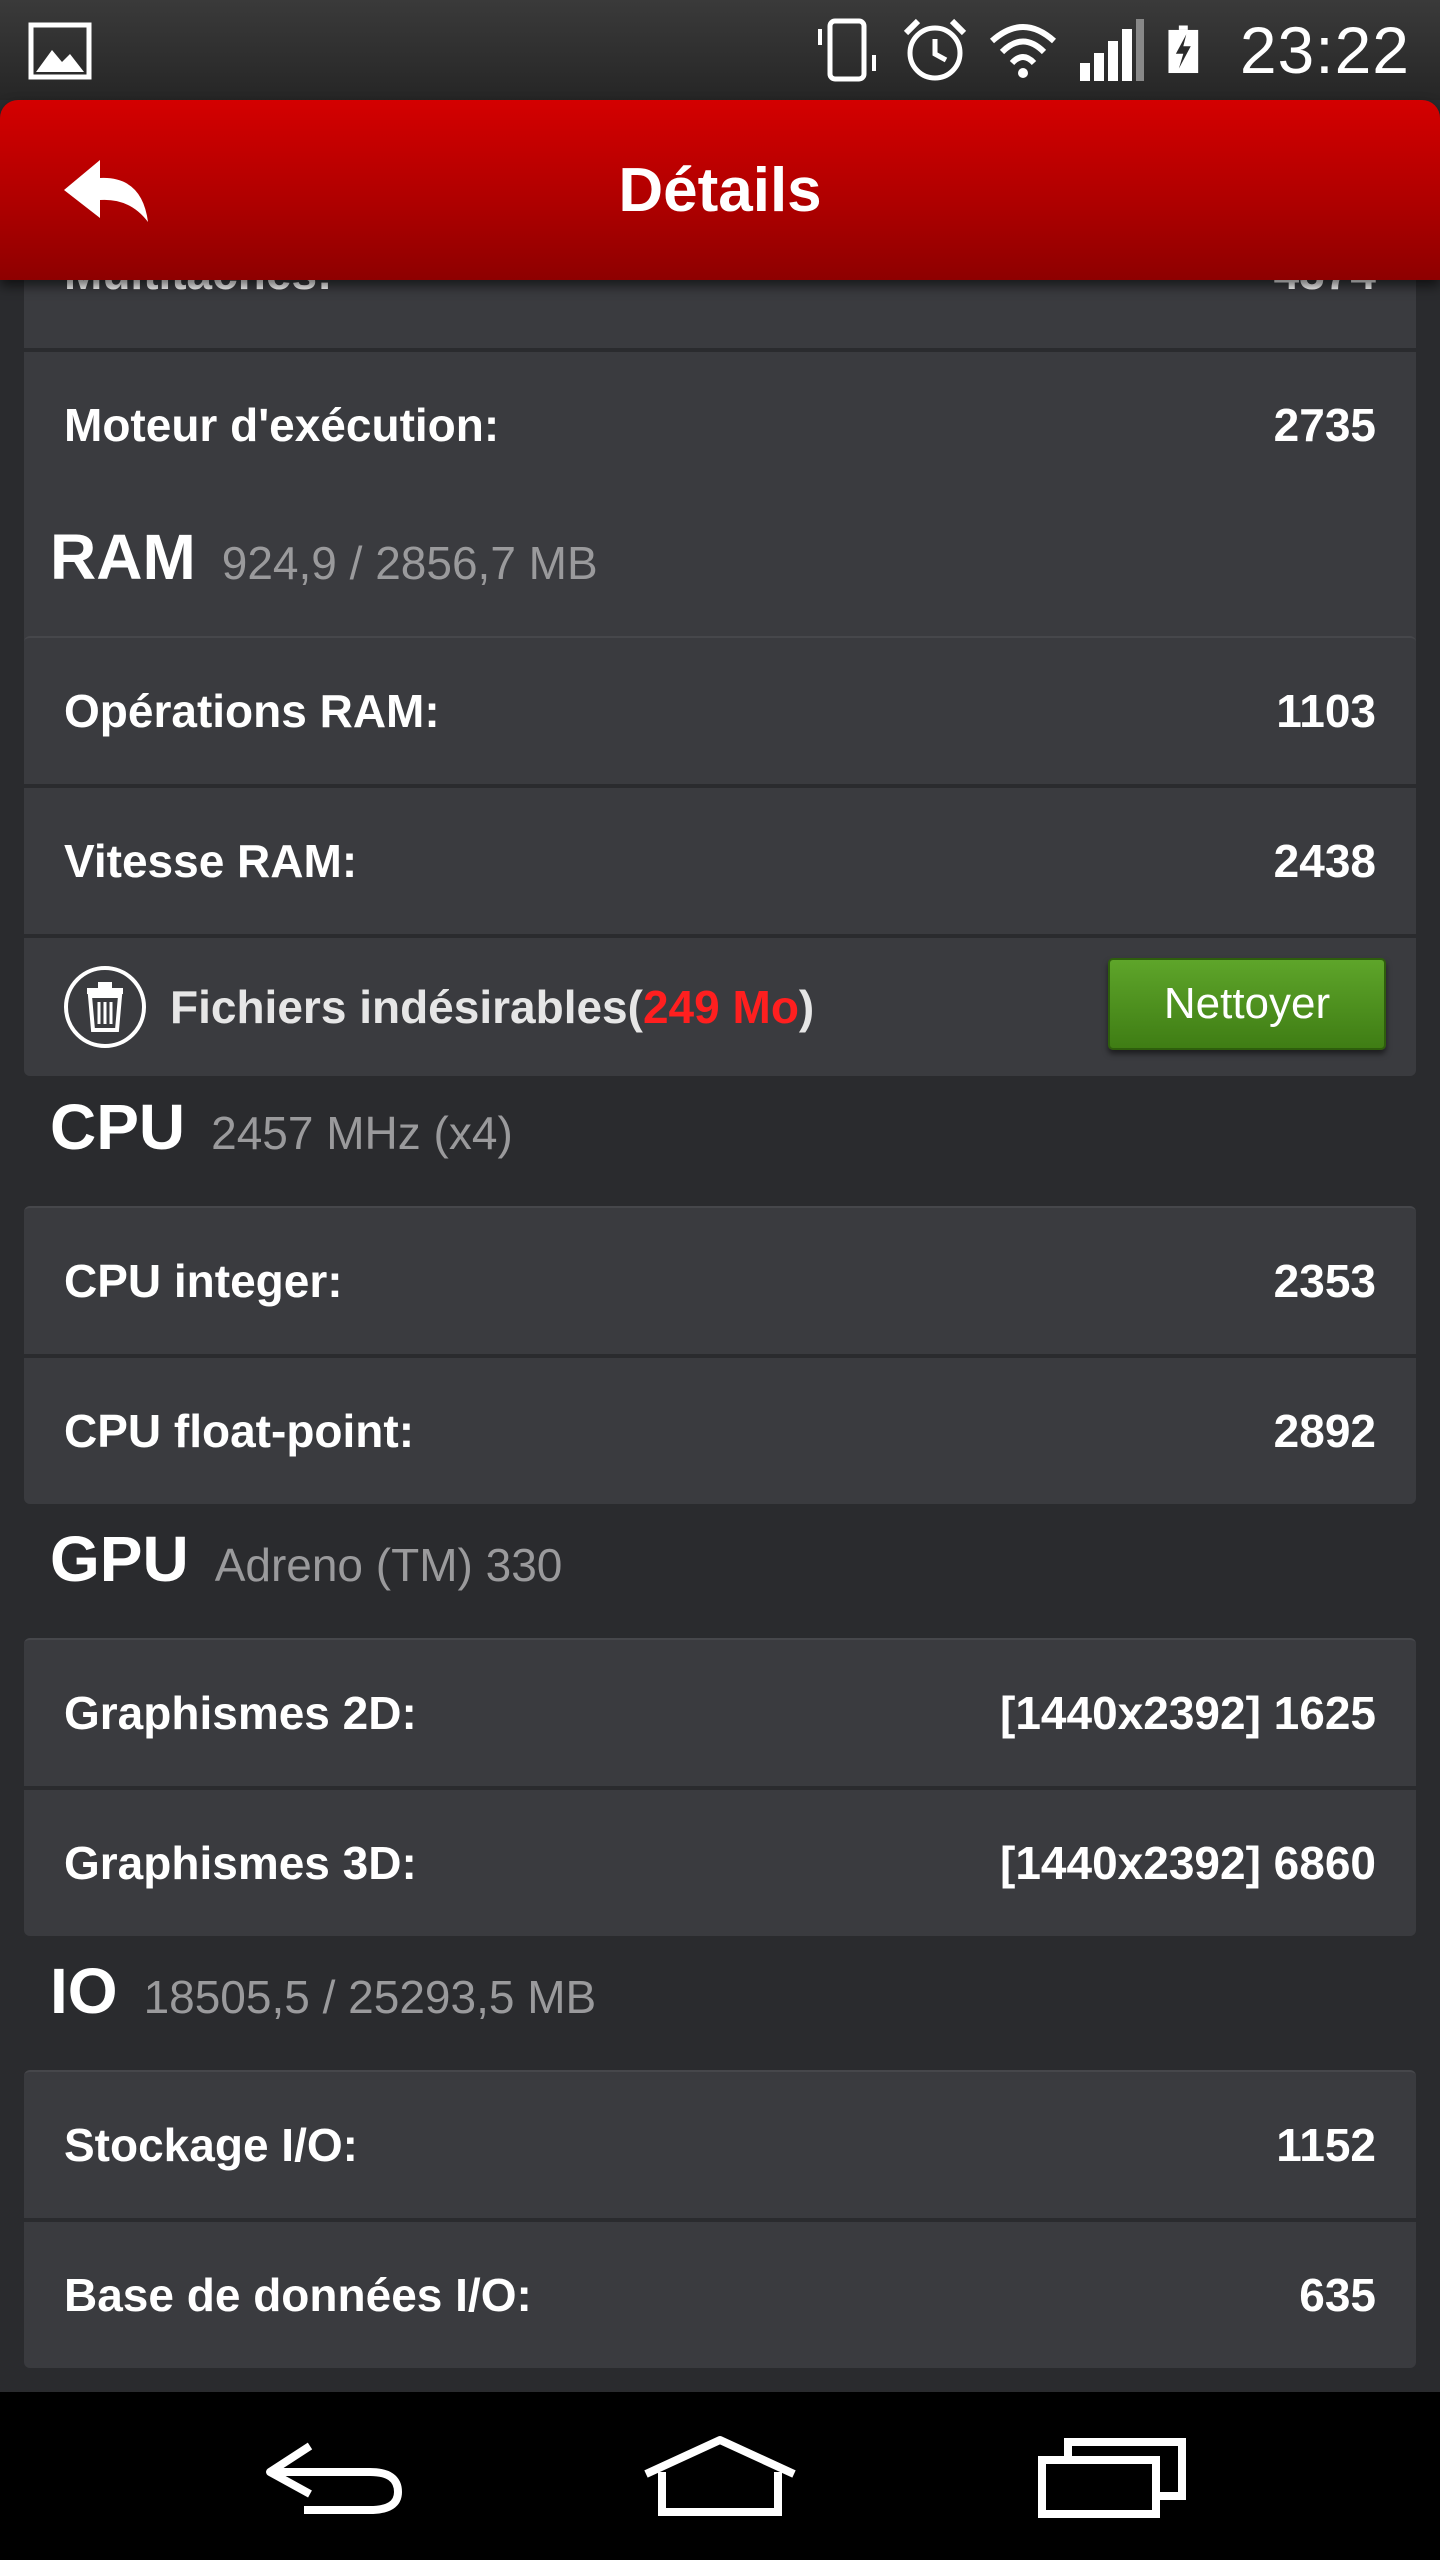 This screenshot has height=2560, width=1440. I want to click on gallery-icon, so click(60, 51).